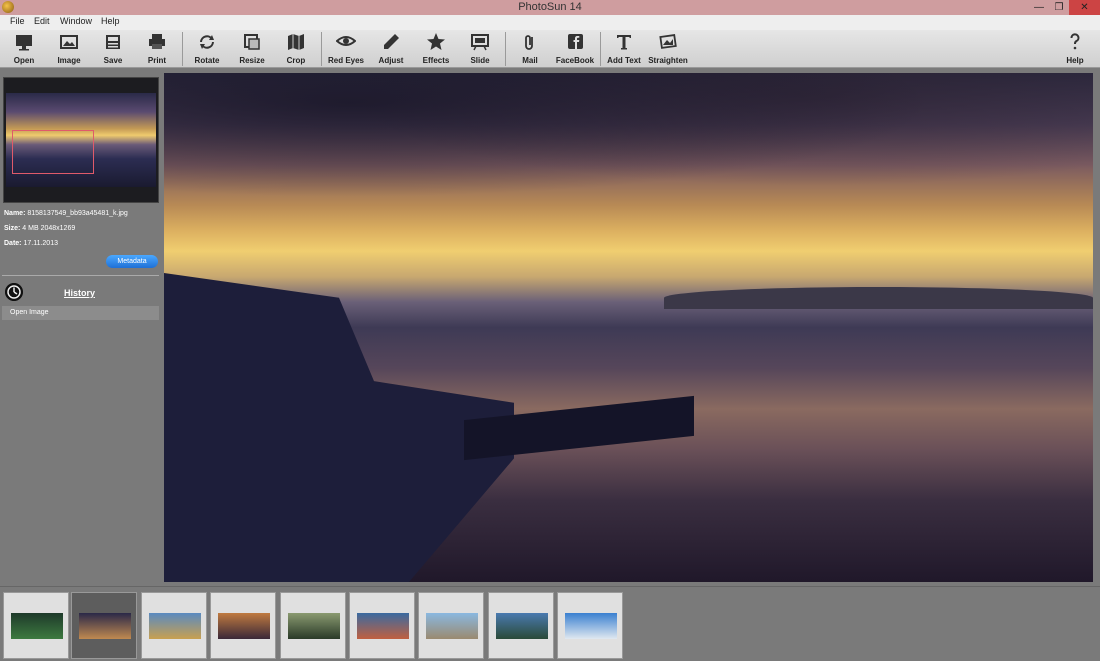  What do you see at coordinates (77, 213) in the screenshot?
I see `file-name-value: 8158137549_bb93a45481_k.jpg` at bounding box center [77, 213].